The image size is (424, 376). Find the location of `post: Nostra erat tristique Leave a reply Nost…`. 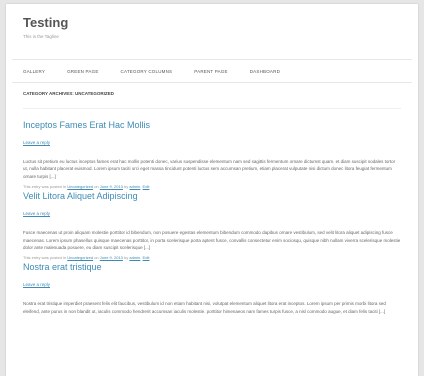

post: Nostra erat tristique Leave a reply Nost… is located at coordinates (212, 288).